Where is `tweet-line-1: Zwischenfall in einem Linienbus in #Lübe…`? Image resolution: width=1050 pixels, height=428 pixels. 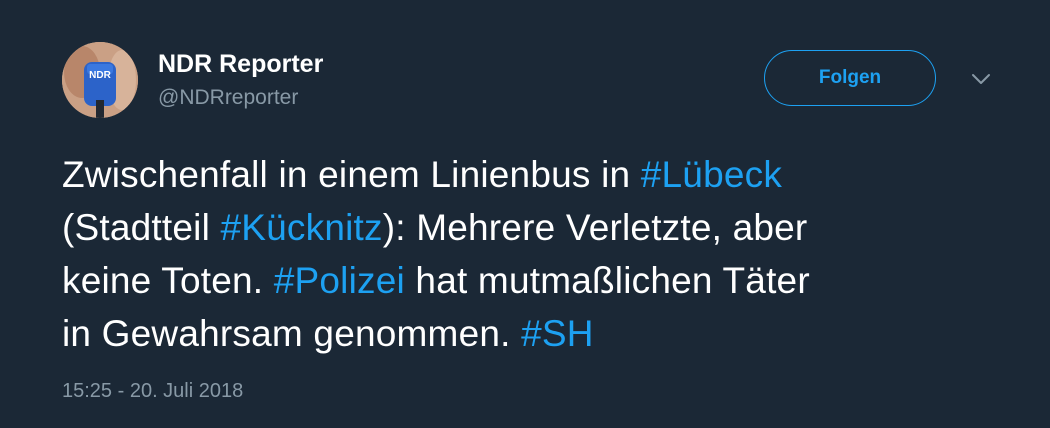 tweet-line-1: Zwischenfall in einem Linienbus in #Lübe… is located at coordinates (532, 174).